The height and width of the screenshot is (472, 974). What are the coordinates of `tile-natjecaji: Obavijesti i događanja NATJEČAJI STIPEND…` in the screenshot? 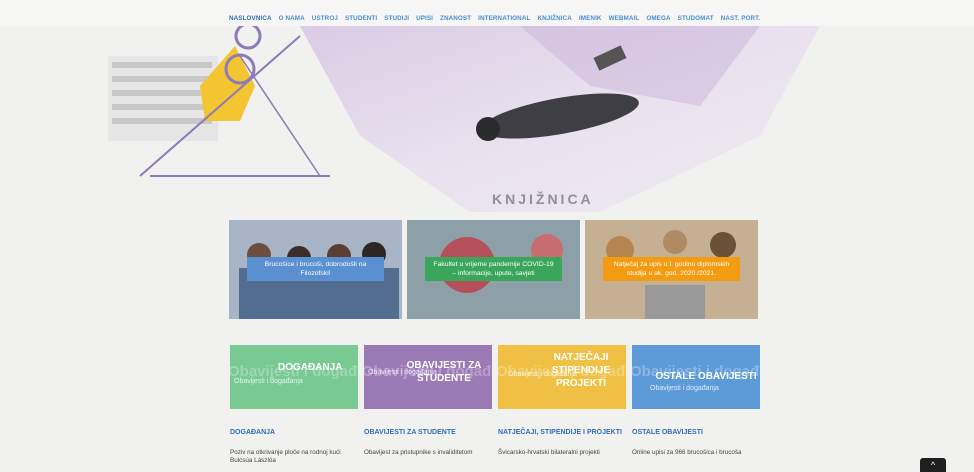 It's located at (562, 377).